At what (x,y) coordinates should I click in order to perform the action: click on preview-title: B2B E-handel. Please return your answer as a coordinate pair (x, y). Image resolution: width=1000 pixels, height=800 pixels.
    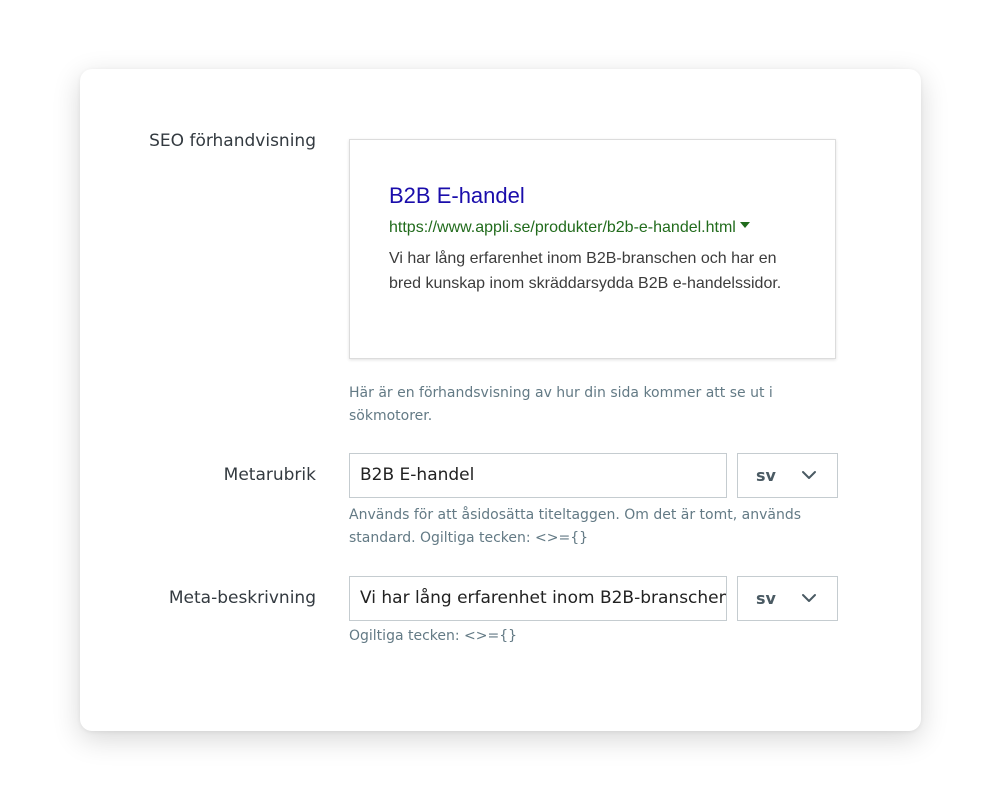
    Looking at the image, I should click on (457, 195).